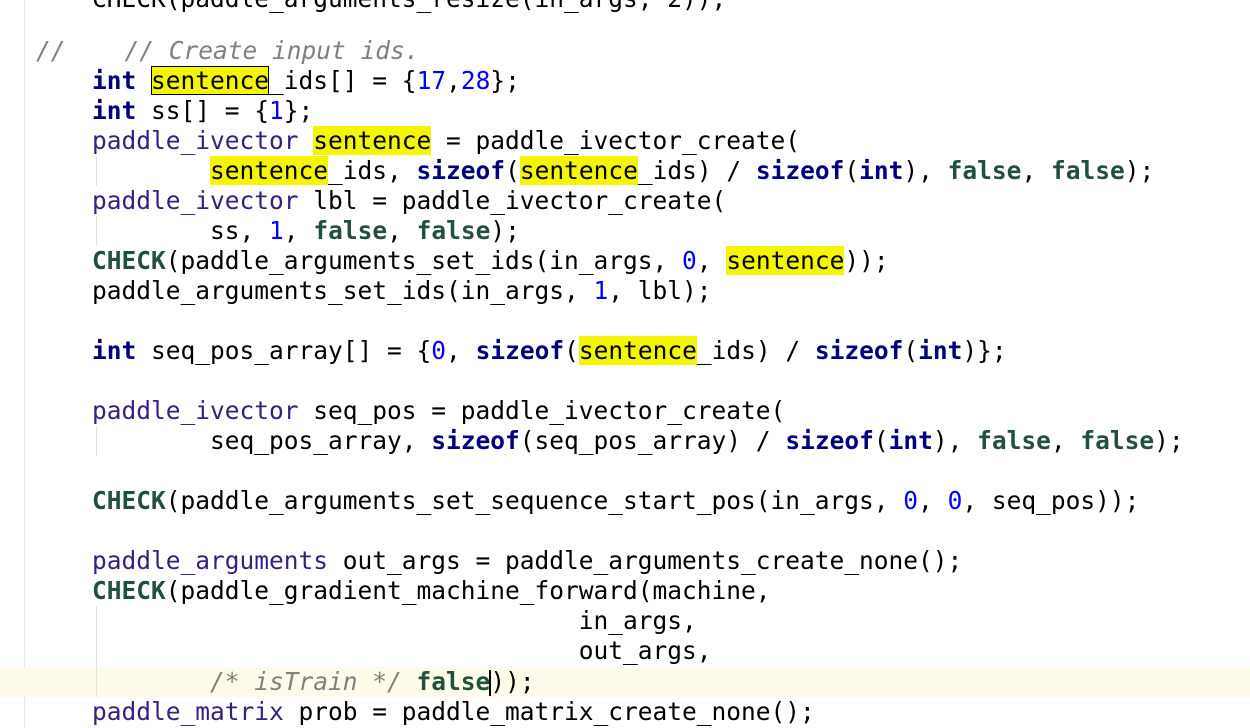  What do you see at coordinates (343, 290) in the screenshot?
I see `code-text: paddle_arguments_set_ids(in_args,` at bounding box center [343, 290].